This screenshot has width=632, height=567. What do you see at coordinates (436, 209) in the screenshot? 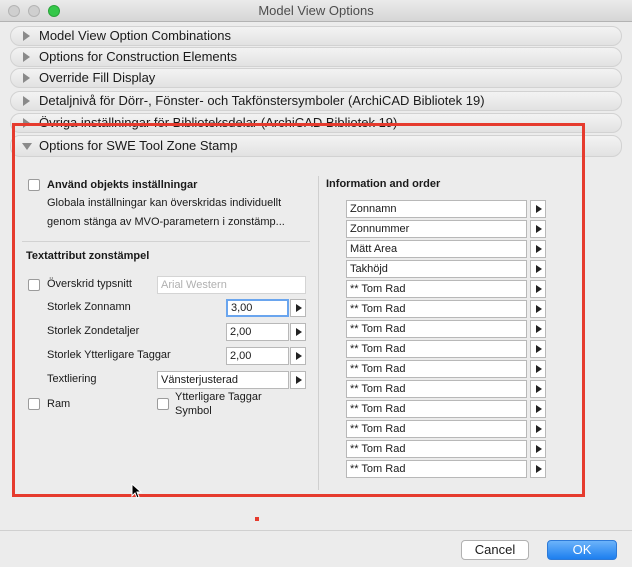
I see `info-item-field: Zonnamn` at bounding box center [436, 209].